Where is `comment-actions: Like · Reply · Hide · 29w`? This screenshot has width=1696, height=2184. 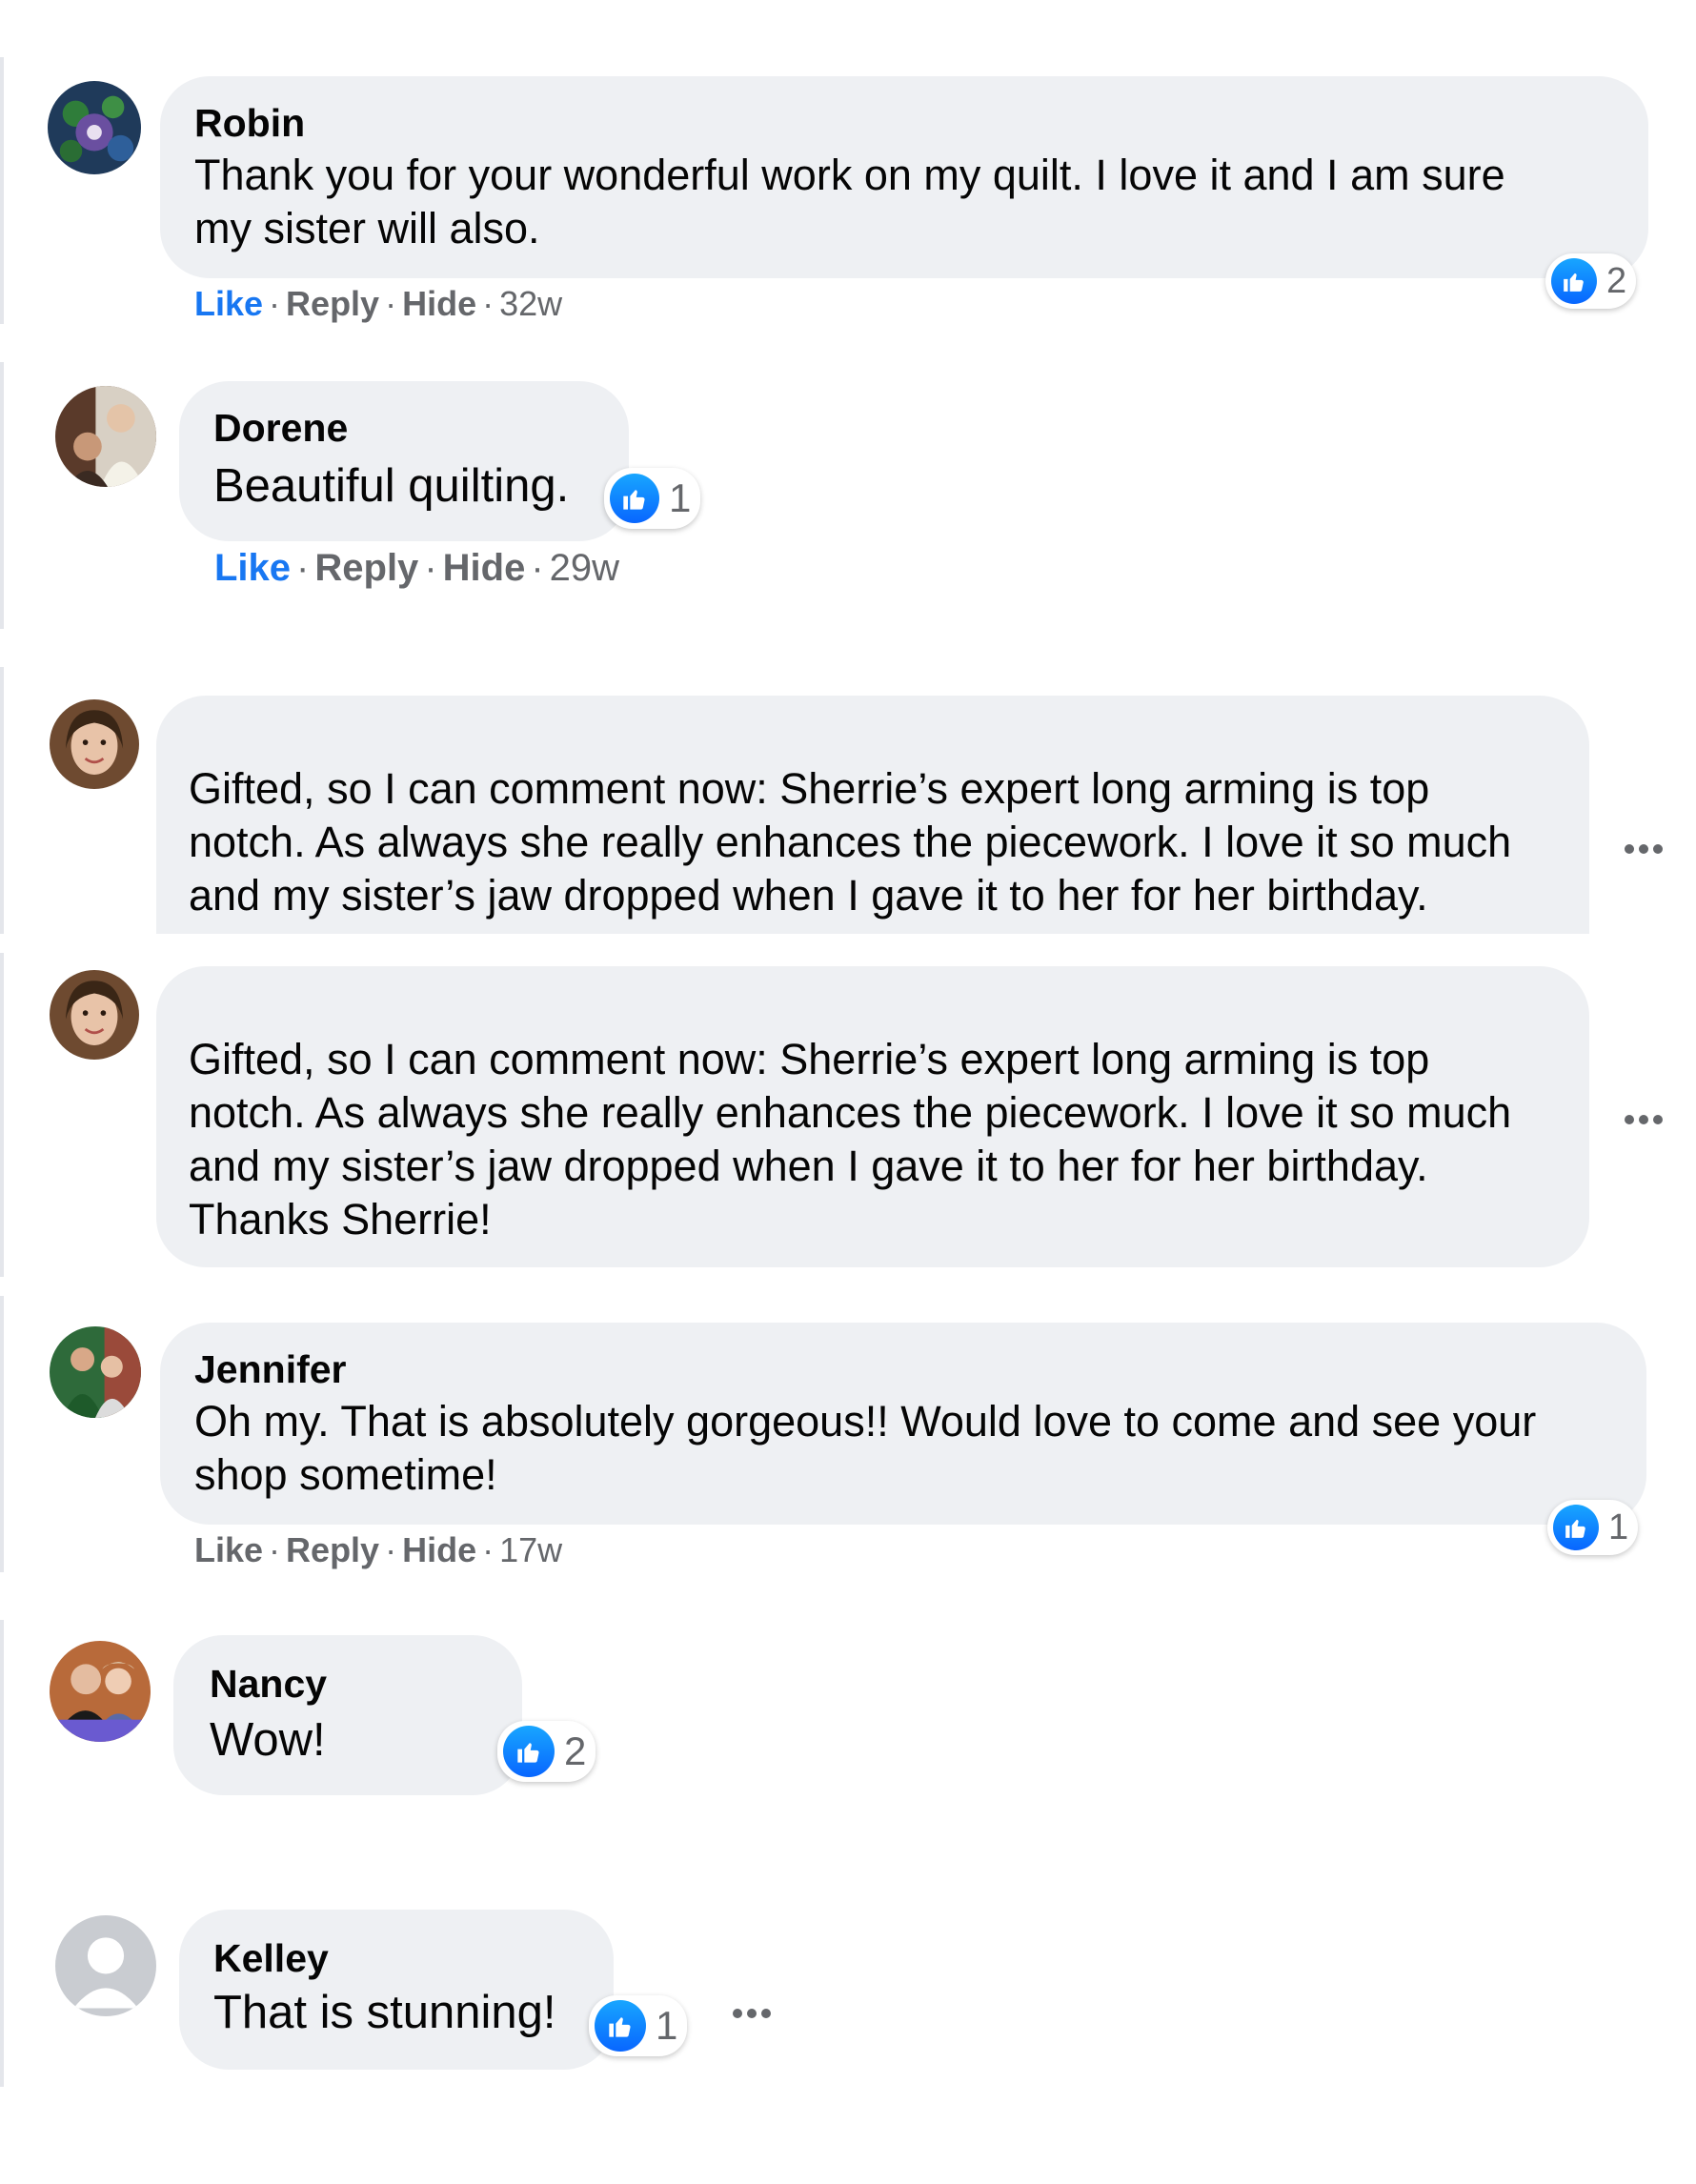
comment-actions: Like · Reply · Hide · 29w is located at coordinates (417, 568).